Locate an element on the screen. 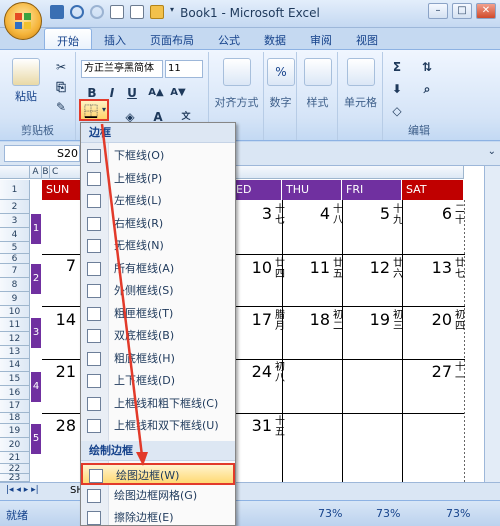 The image size is (500, 526). row-header: 1 is located at coordinates (15, 190).